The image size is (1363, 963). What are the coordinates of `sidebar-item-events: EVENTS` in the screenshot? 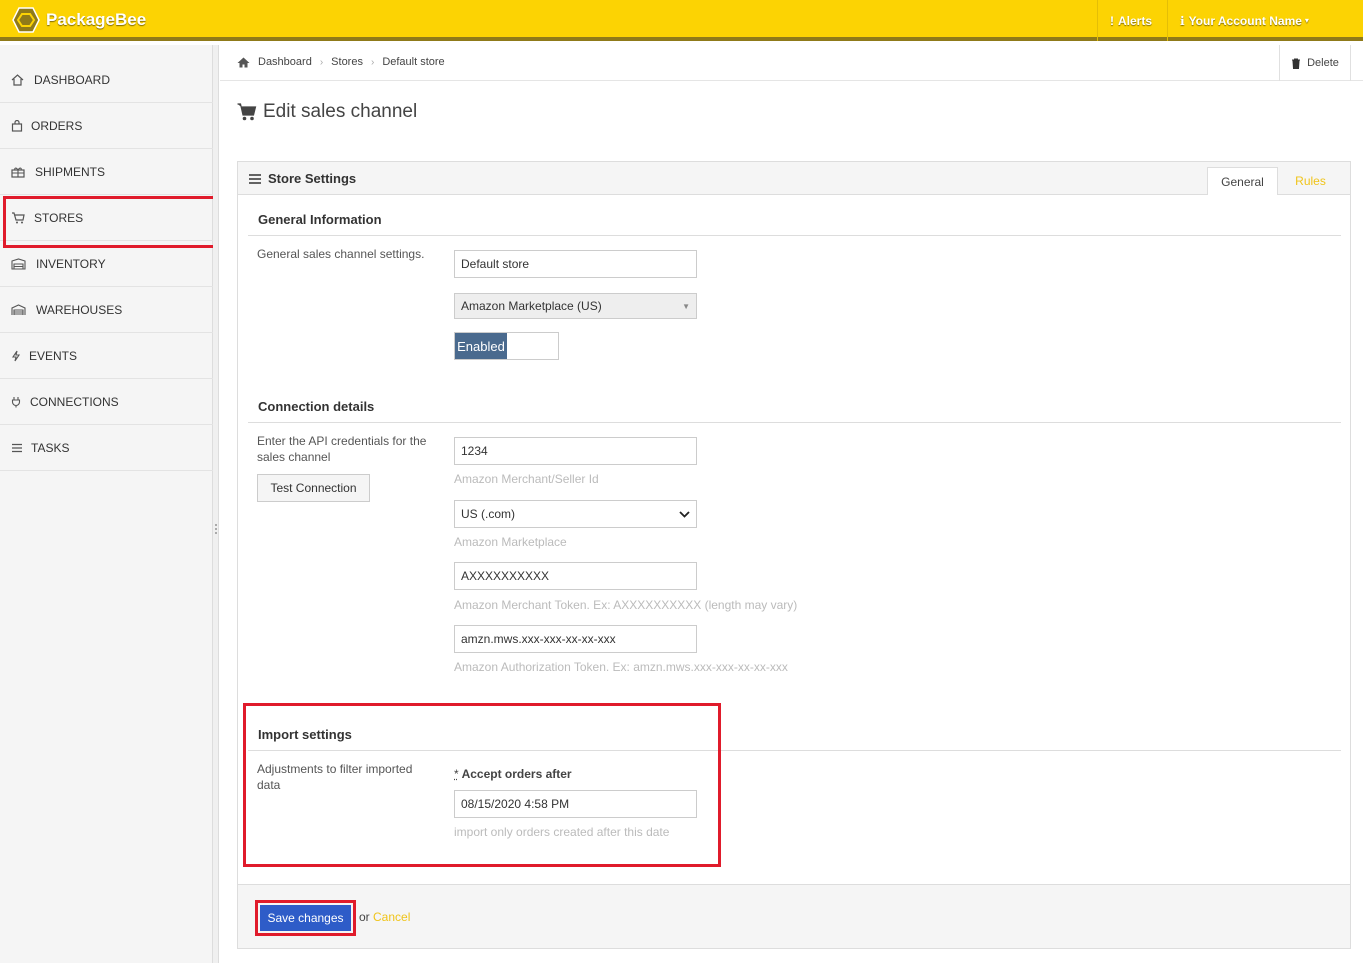 It's located at (106, 356).